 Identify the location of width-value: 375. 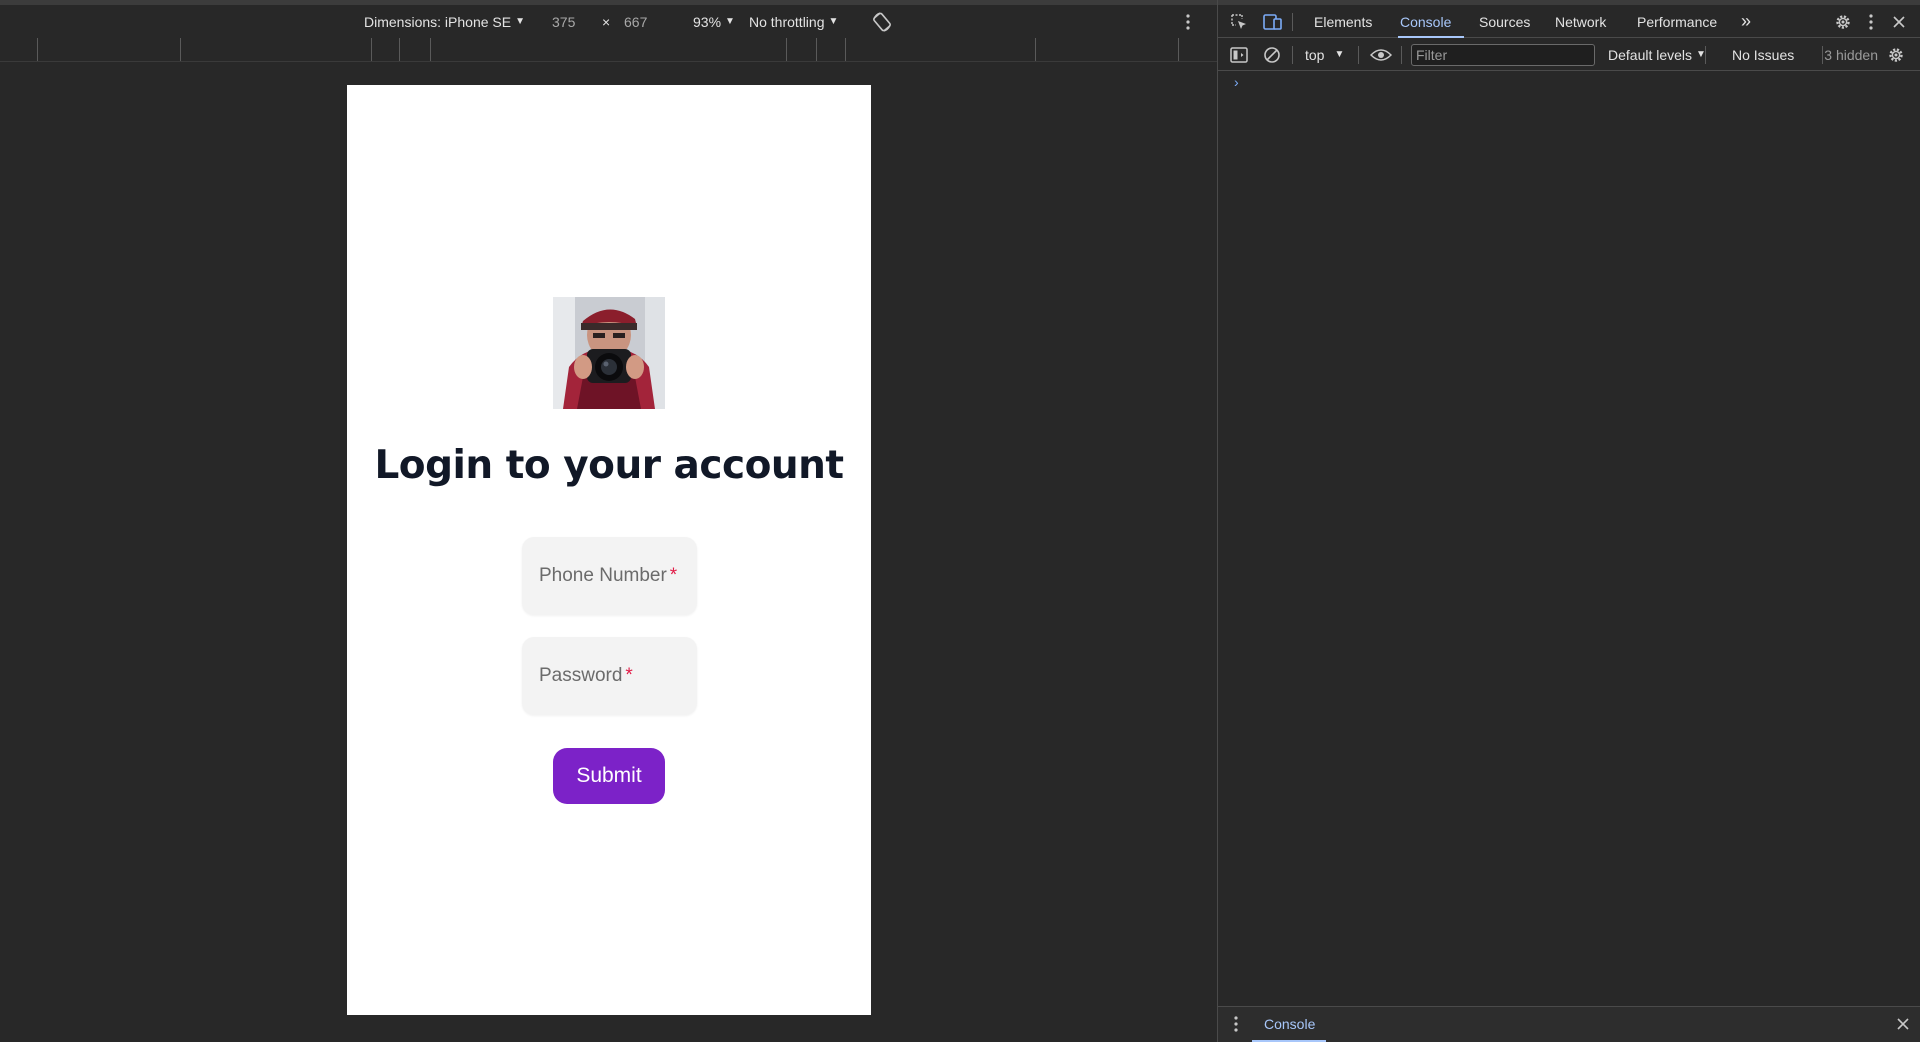
(564, 21).